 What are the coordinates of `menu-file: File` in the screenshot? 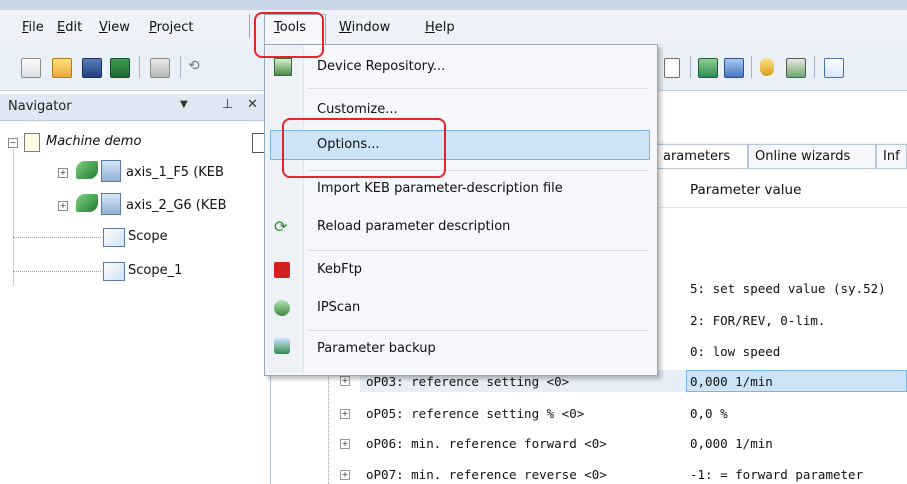 It's located at (33, 28).